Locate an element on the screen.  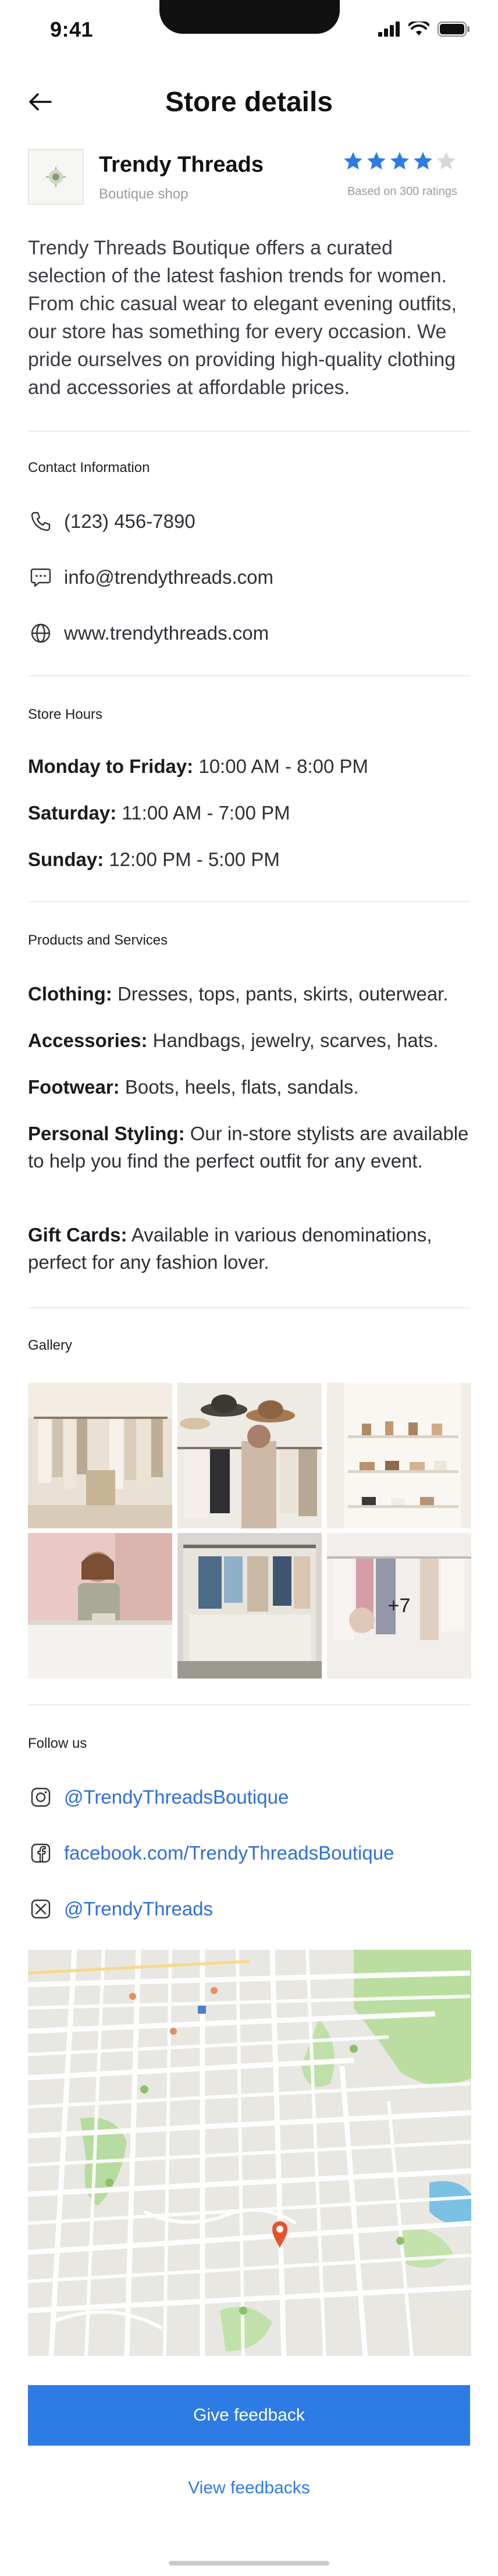
social-twitter: @TrendyThreads is located at coordinates (120, 1909).